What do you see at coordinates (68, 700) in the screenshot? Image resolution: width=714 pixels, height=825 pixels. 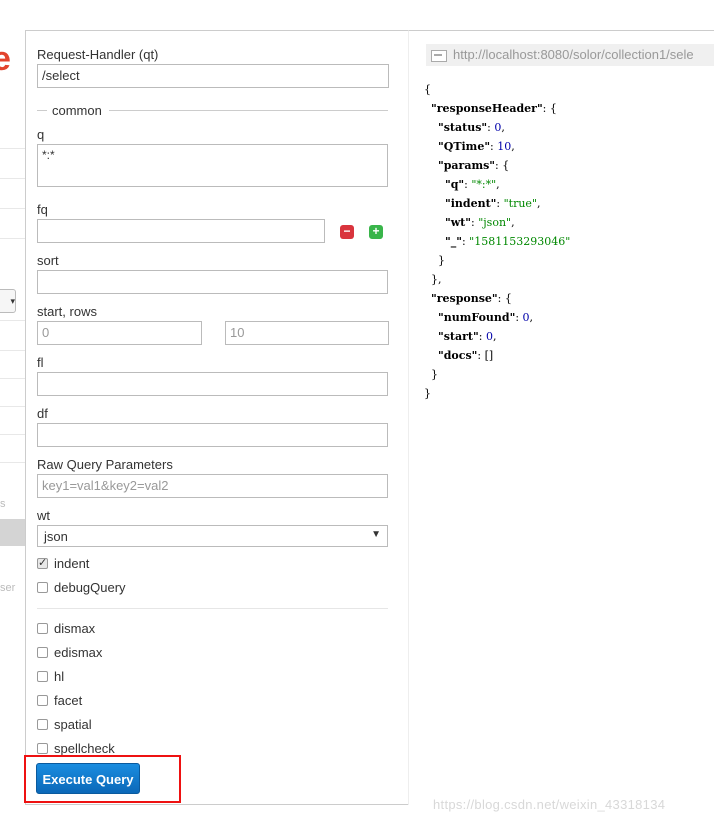 I see `facet-label: facet` at bounding box center [68, 700].